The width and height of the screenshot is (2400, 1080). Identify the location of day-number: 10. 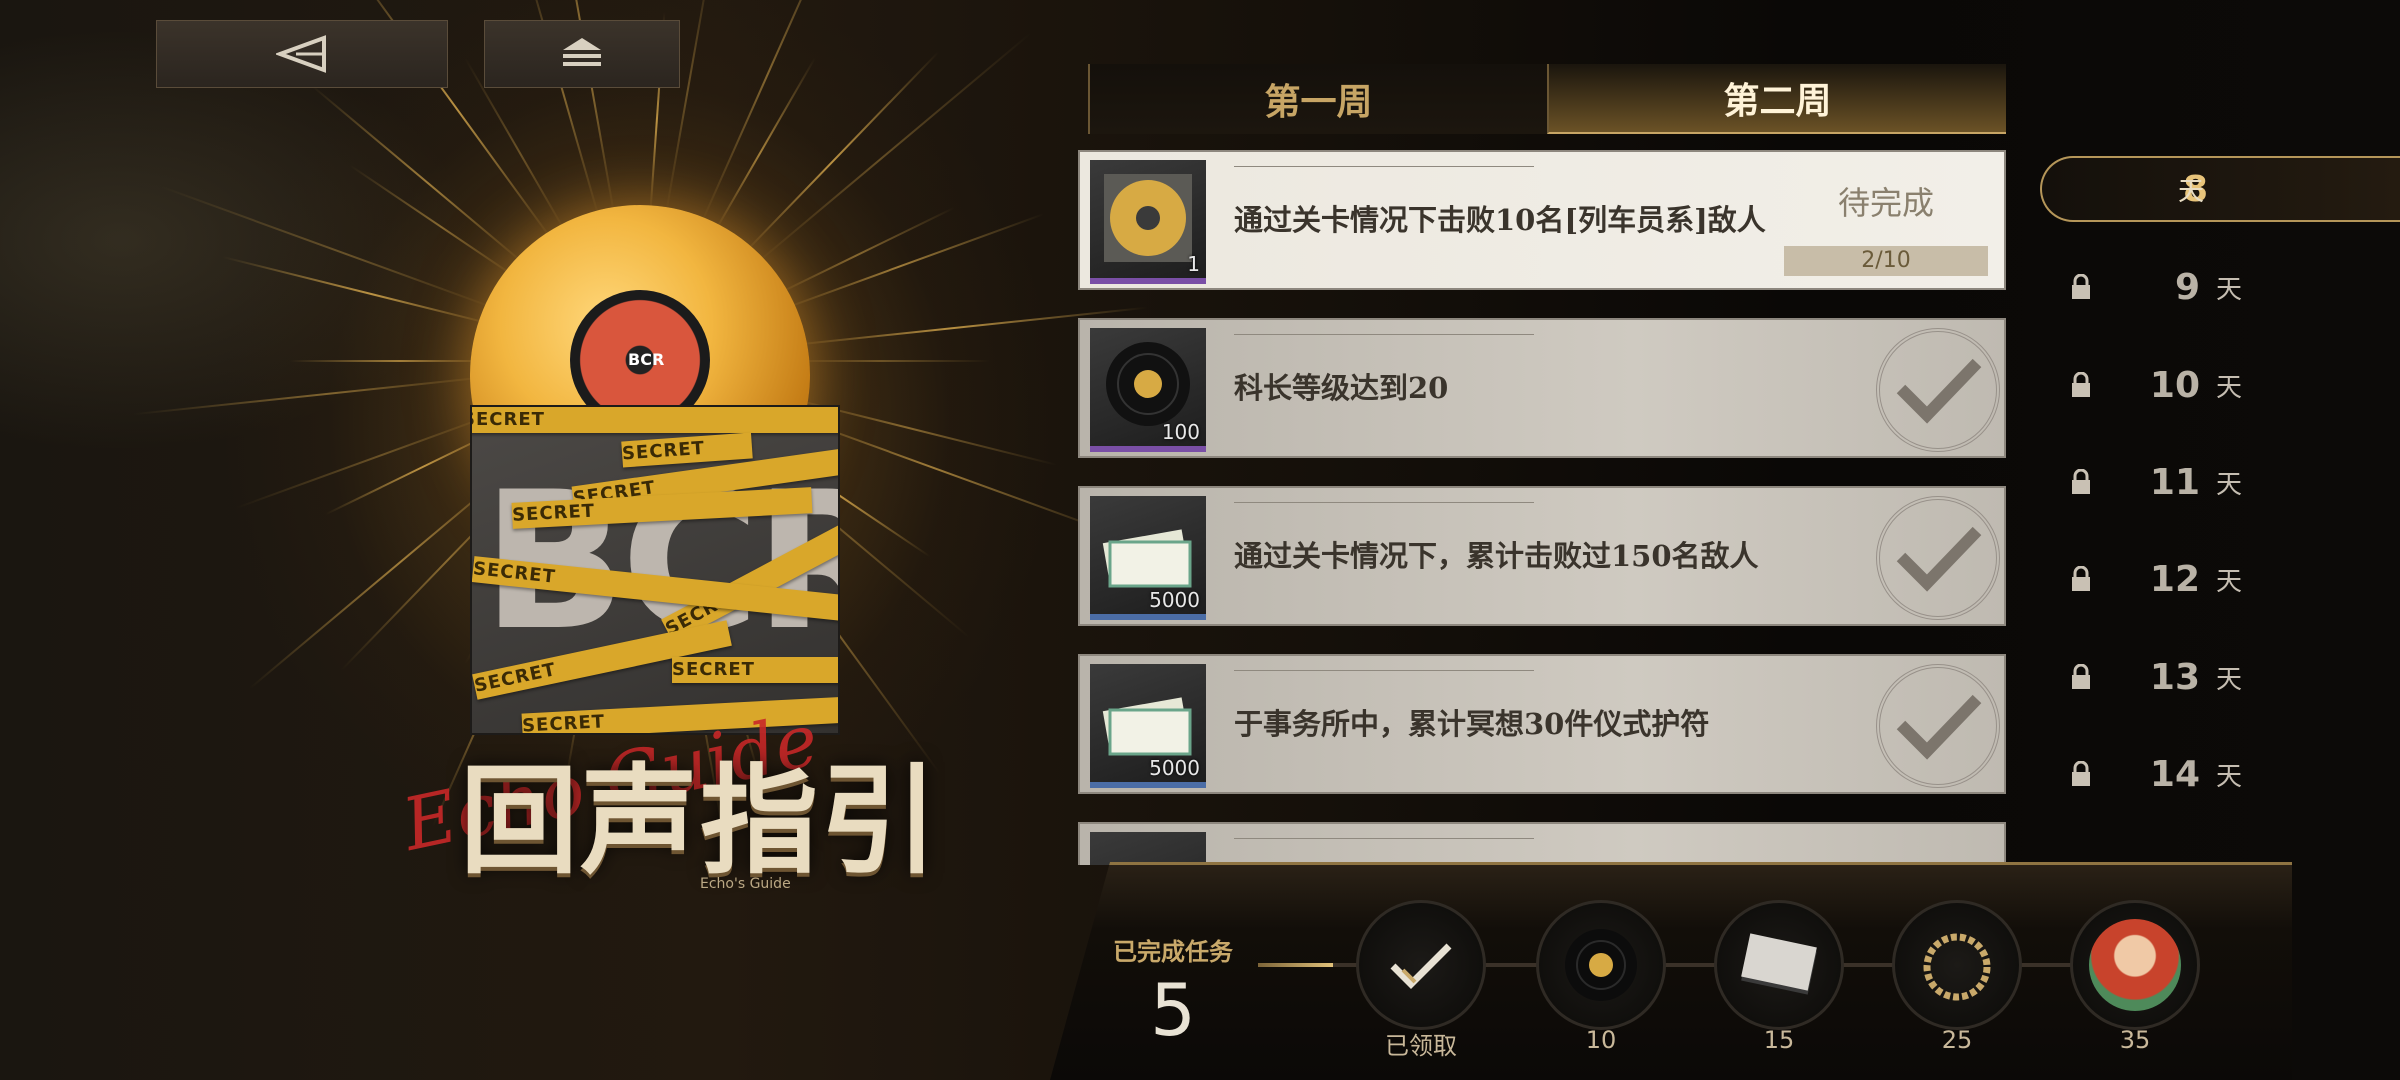
(2174, 385).